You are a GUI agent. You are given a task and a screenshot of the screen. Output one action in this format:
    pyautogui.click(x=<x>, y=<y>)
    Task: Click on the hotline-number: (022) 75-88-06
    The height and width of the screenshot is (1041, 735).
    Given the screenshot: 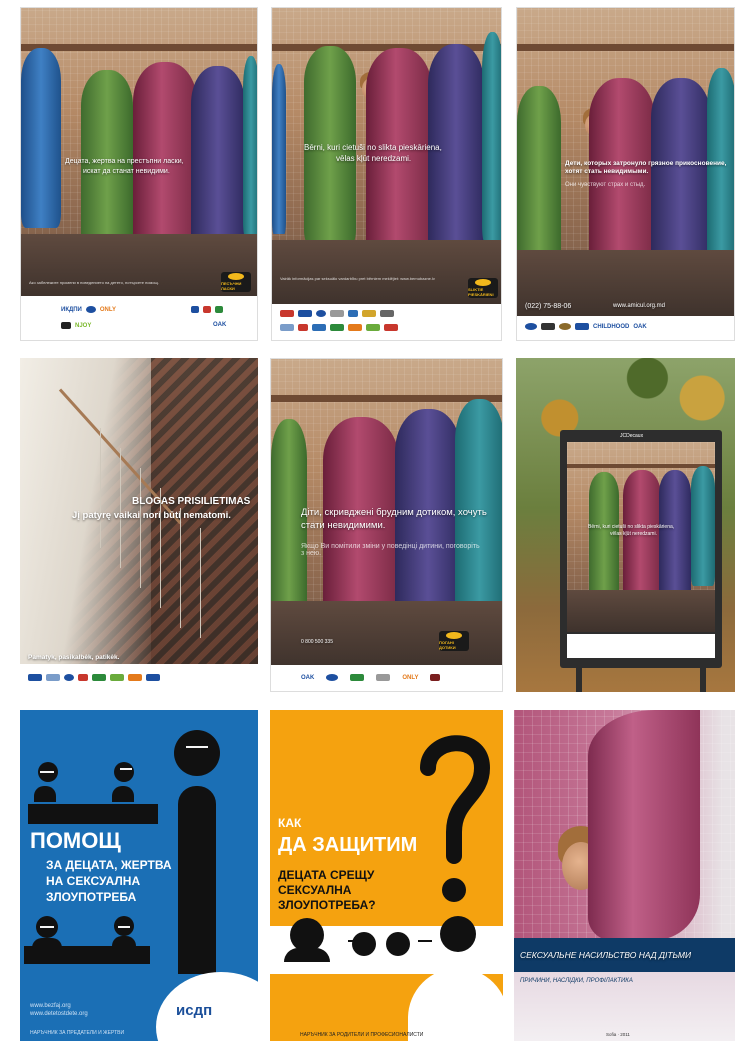 What is the action you would take?
    pyautogui.click(x=548, y=306)
    